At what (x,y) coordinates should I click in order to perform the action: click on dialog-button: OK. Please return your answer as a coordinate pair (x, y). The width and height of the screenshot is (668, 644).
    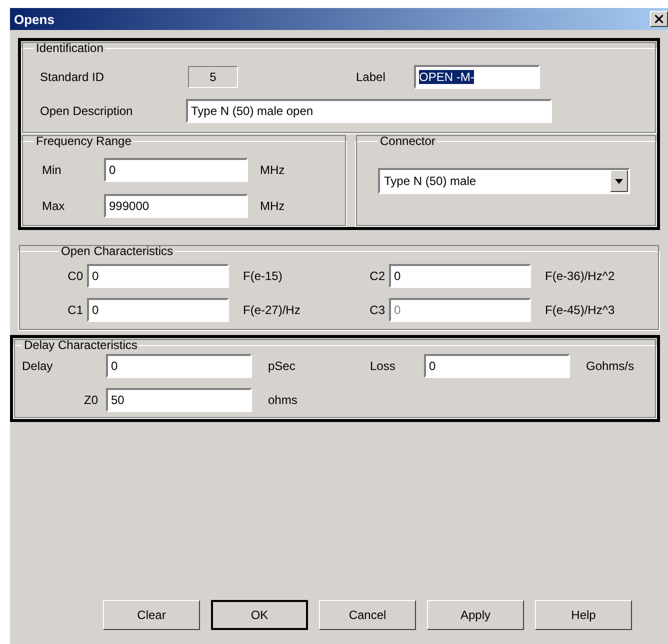
    Looking at the image, I should click on (259, 615).